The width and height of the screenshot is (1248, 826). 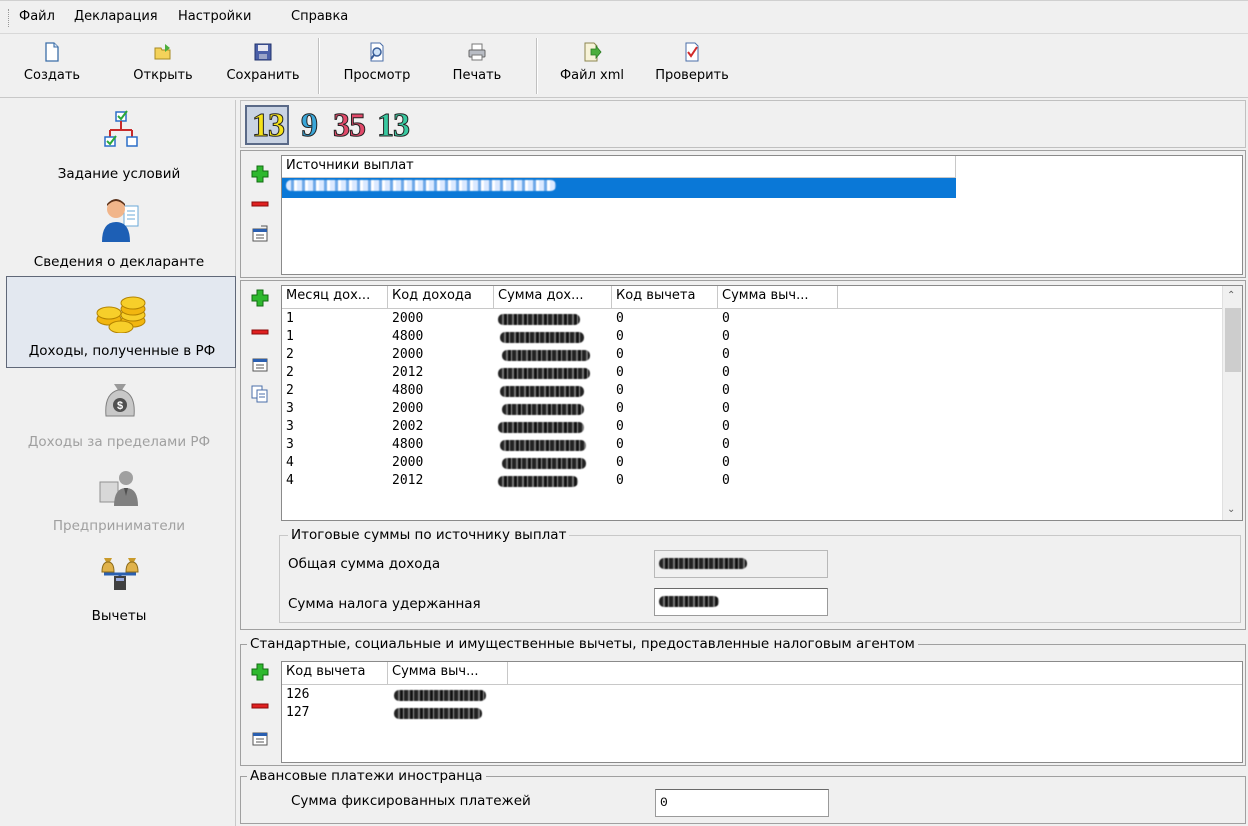 What do you see at coordinates (1231, 295) in the screenshot?
I see `scroll-up-icon: ⌃` at bounding box center [1231, 295].